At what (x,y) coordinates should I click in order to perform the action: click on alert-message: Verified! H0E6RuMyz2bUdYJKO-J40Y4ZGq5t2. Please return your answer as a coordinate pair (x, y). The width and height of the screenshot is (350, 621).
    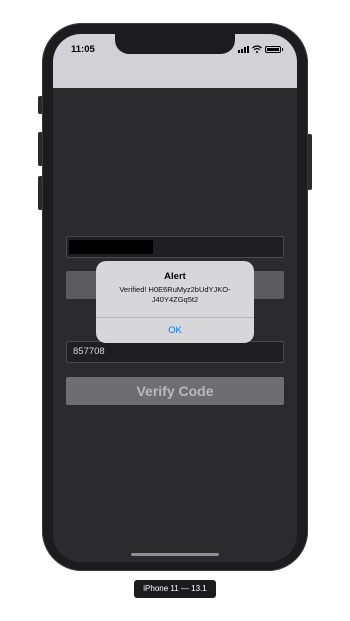
    Looking at the image, I should click on (175, 294).